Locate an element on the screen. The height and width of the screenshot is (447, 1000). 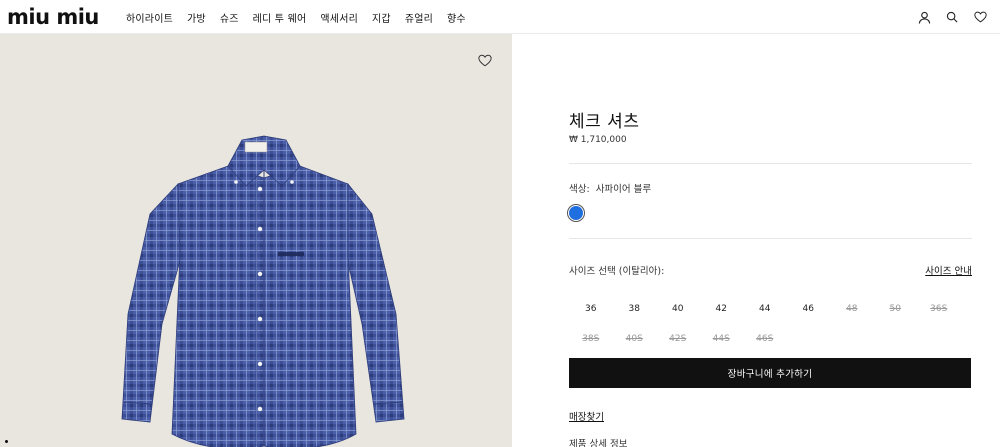
size-option-40: 40 is located at coordinates (678, 309).